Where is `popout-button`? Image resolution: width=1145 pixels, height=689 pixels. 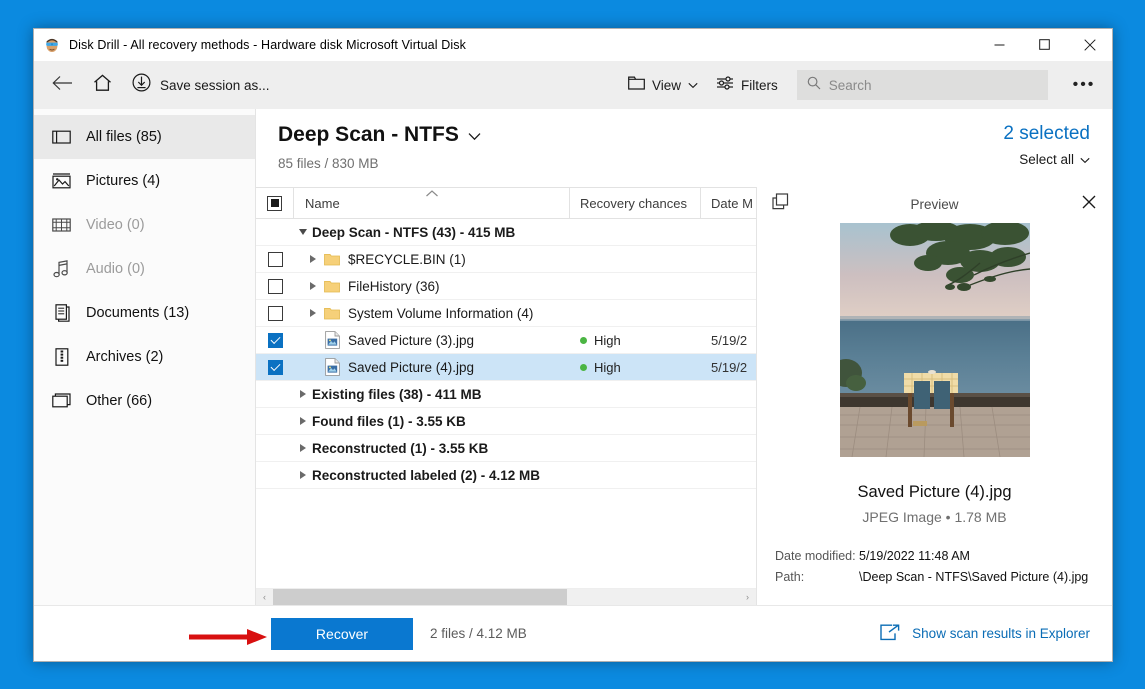
popout-button is located at coordinates (780, 204).